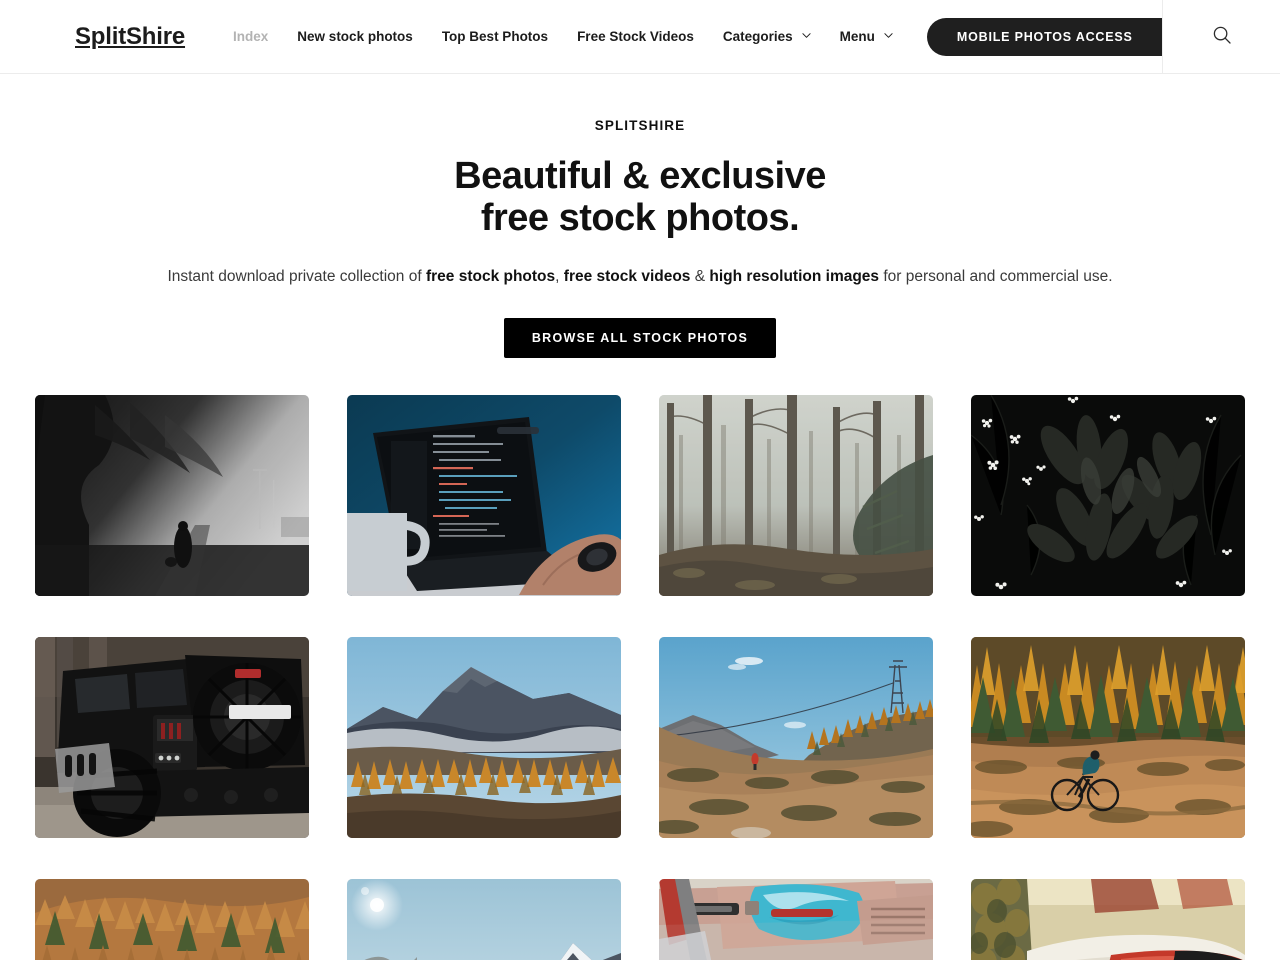 The image size is (1280, 960). I want to click on page-title: Beautiful & exclusive free stock photos., so click(640, 197).